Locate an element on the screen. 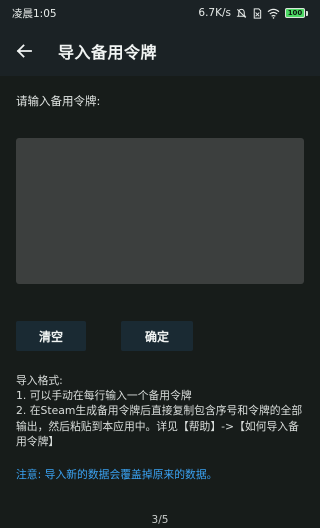 This screenshot has height=528, width=320. status-bar: 凌晨1:05 6.7K/s 100 is located at coordinates (160, 13).